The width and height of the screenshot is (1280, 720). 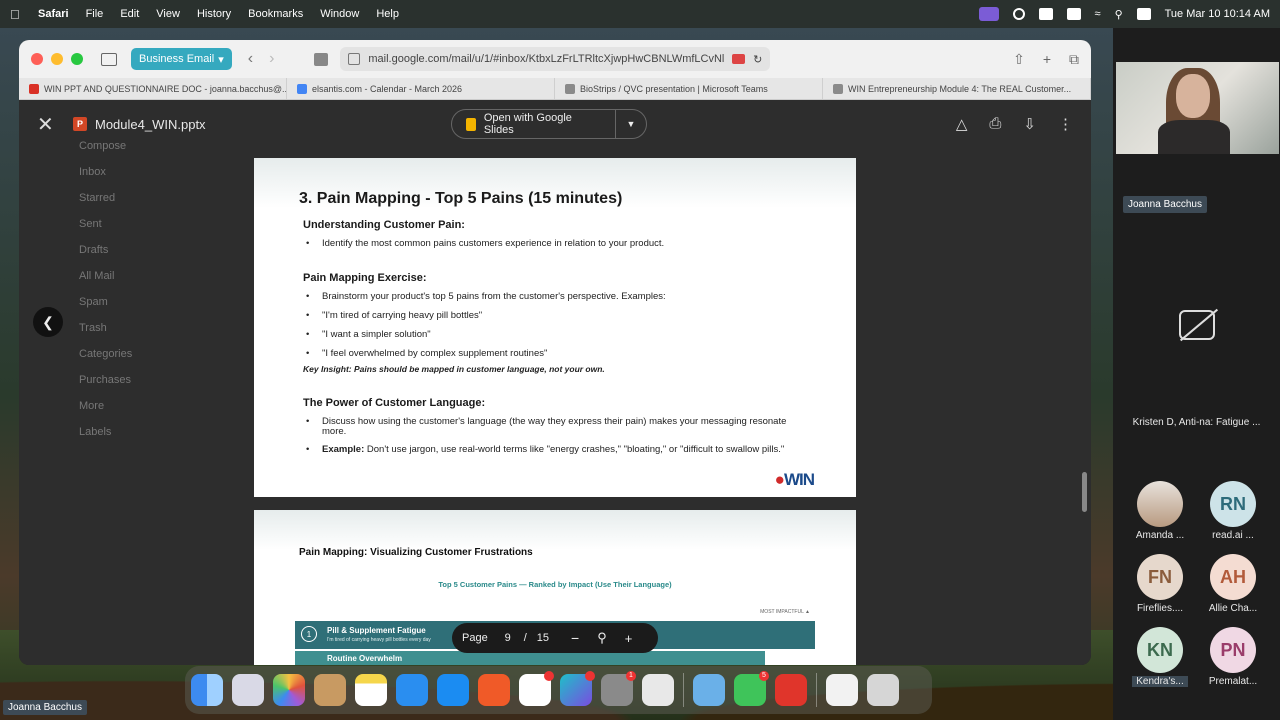 I want to click on most-impactful-label: MOST IMPACTFUL ▲, so click(x=785, y=612).